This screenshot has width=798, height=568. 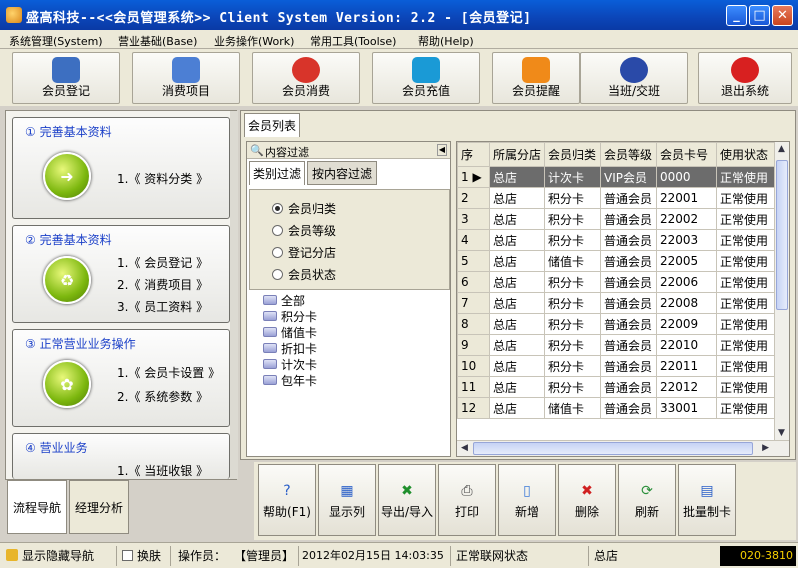 I want to click on help-button: ? 帮助(F1), so click(x=287, y=500).